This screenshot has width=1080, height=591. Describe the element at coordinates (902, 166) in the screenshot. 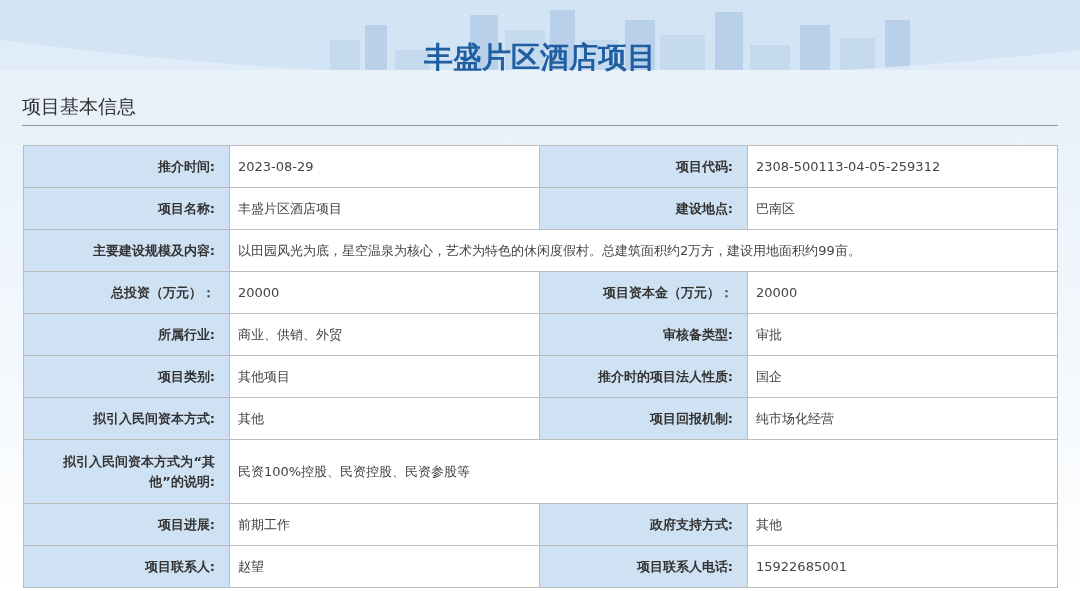

I see `field-value: 2308-500113-04-05-259312` at that location.